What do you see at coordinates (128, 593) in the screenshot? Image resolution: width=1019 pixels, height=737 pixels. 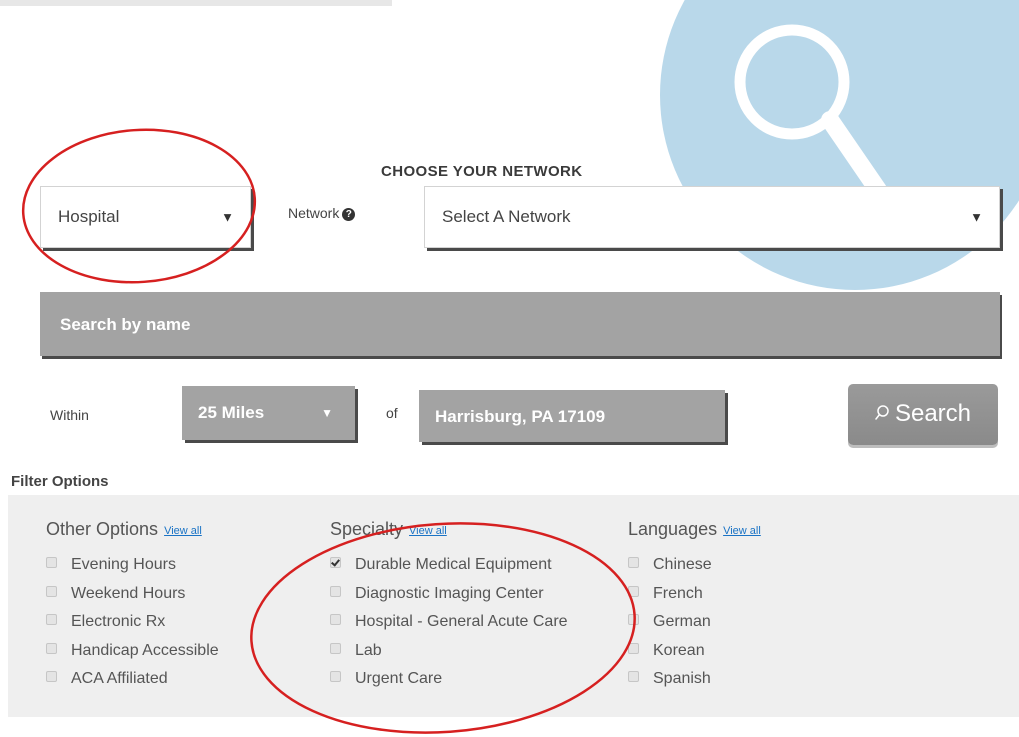 I see `option-label: Weekend Hours` at bounding box center [128, 593].